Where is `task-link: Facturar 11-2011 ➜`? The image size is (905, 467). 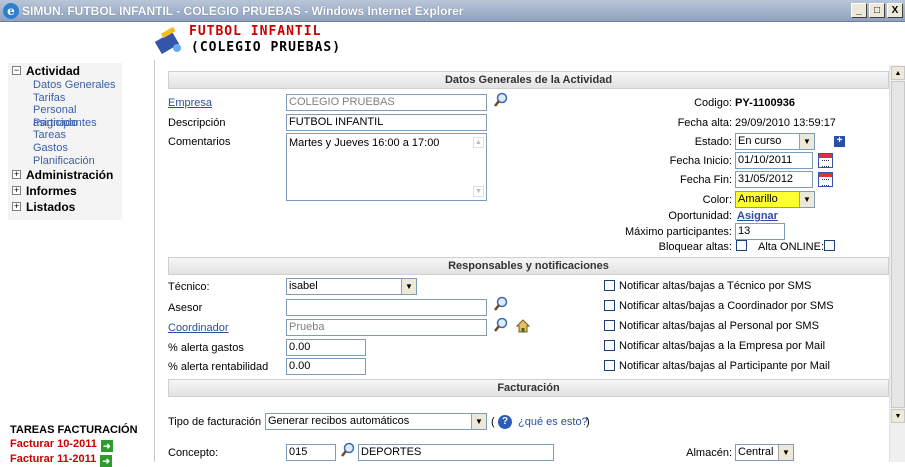
task-link: Facturar 11-2011 ➜ is located at coordinates (61, 460).